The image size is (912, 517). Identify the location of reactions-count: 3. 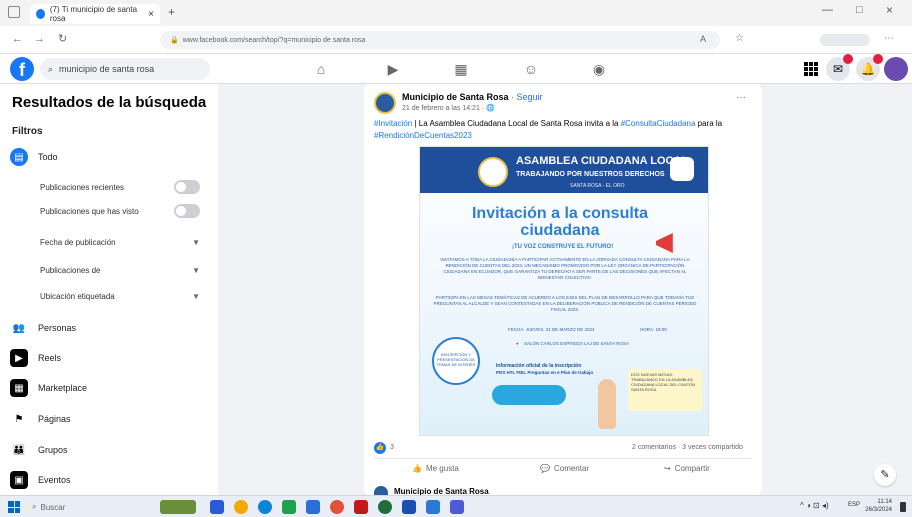
(392, 447).